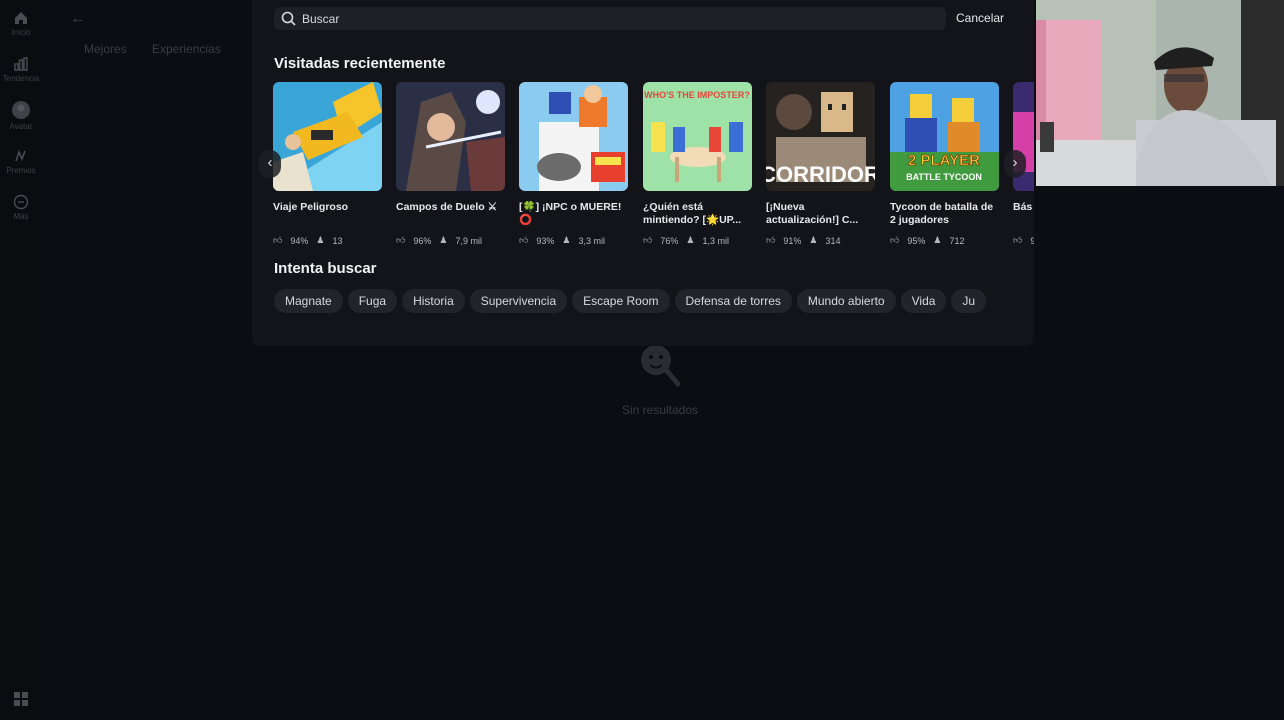  Describe the element at coordinates (325, 268) in the screenshot. I see `try-search-title: Intenta buscar` at that location.